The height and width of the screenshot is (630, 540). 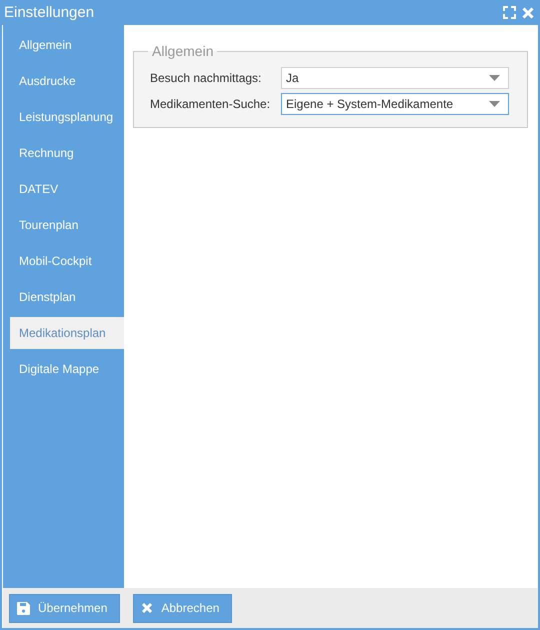 I want to click on window-title: Einstellungen, so click(x=49, y=12).